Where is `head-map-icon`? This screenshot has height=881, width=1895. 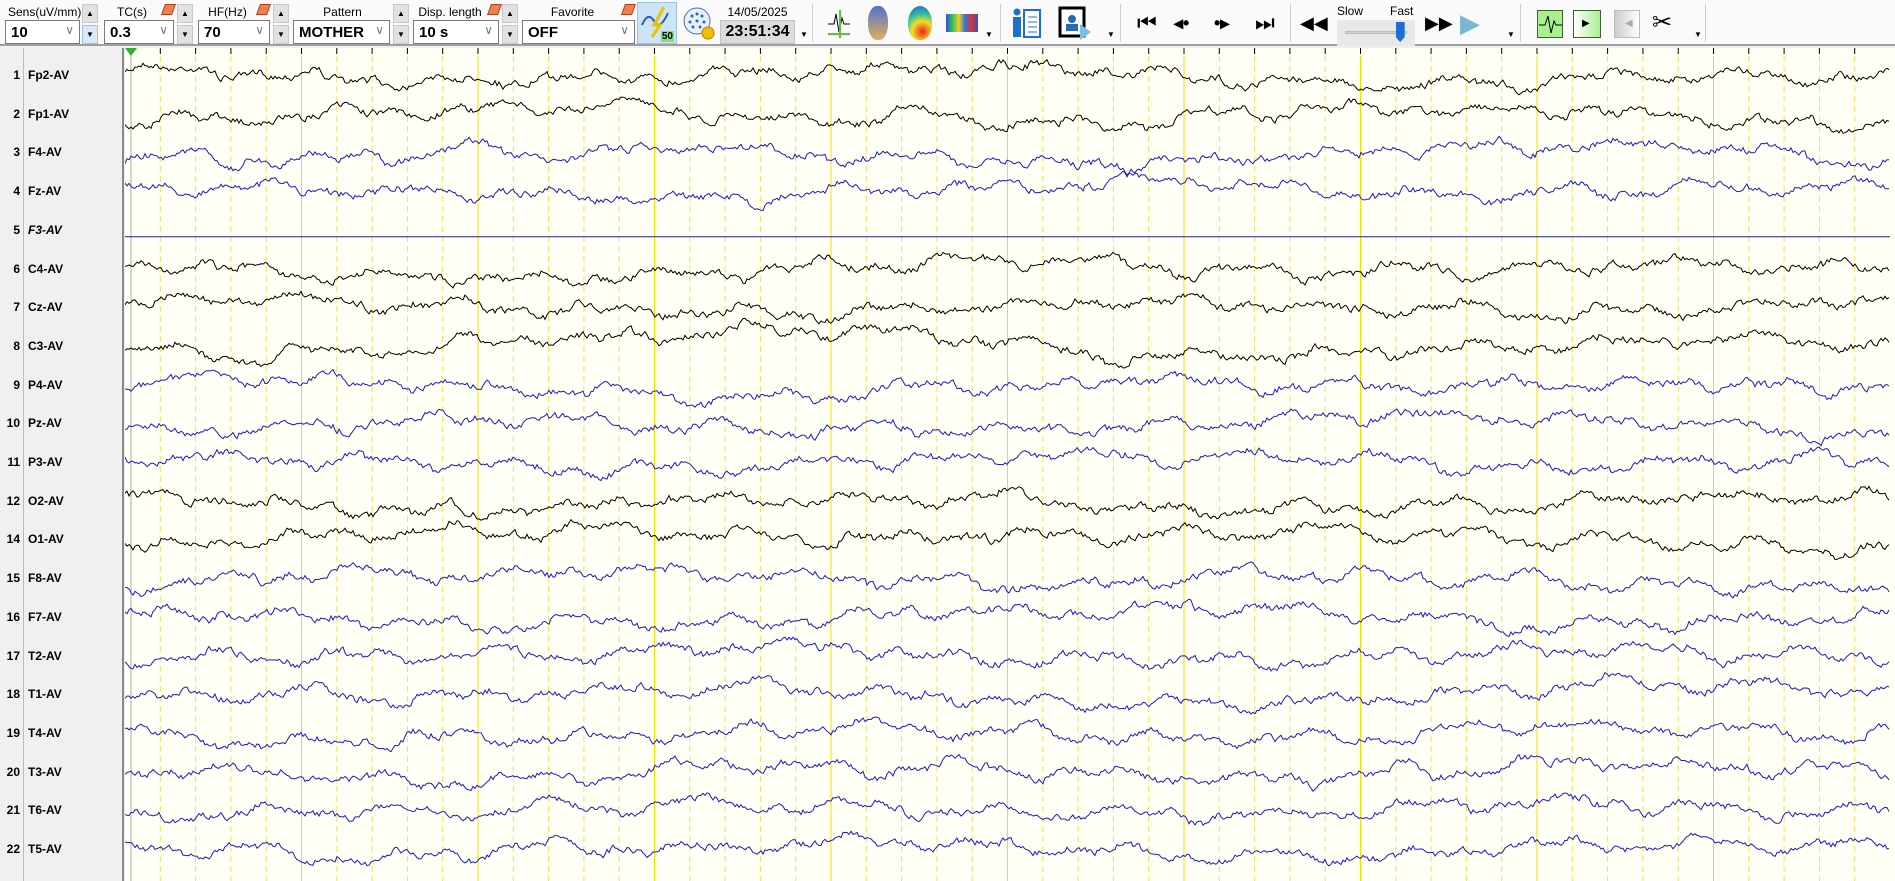
head-map-icon is located at coordinates (878, 23).